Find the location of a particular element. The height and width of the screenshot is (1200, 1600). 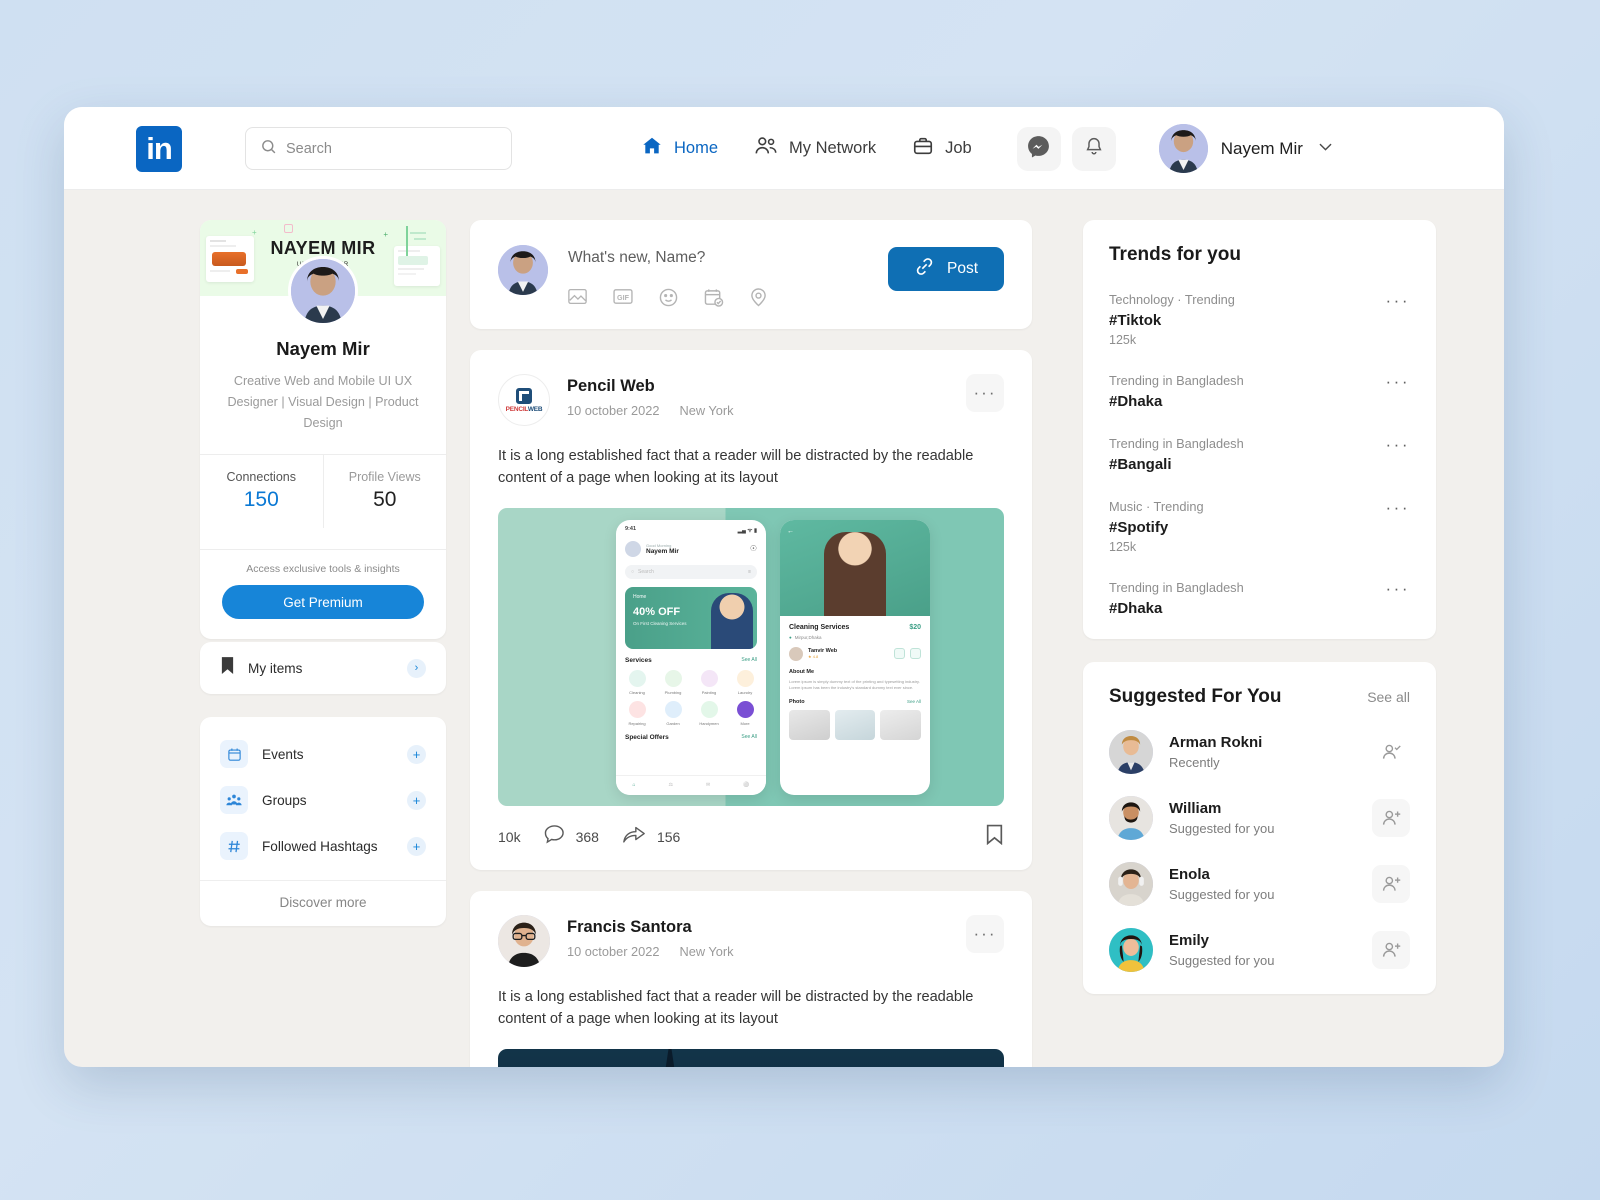

post-author: Pencil Web is located at coordinates (758, 386).